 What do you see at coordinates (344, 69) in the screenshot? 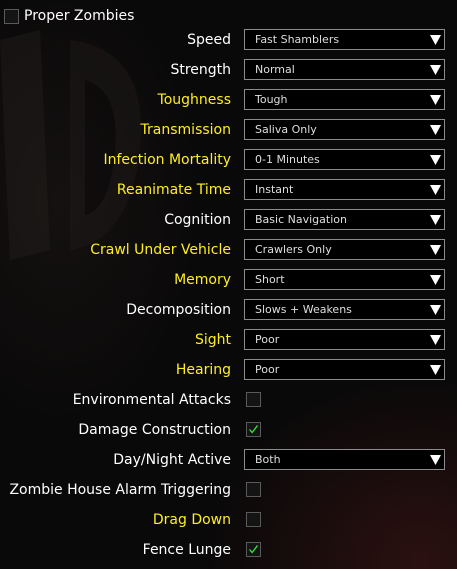
I see `strength-dropdown: Normal` at bounding box center [344, 69].